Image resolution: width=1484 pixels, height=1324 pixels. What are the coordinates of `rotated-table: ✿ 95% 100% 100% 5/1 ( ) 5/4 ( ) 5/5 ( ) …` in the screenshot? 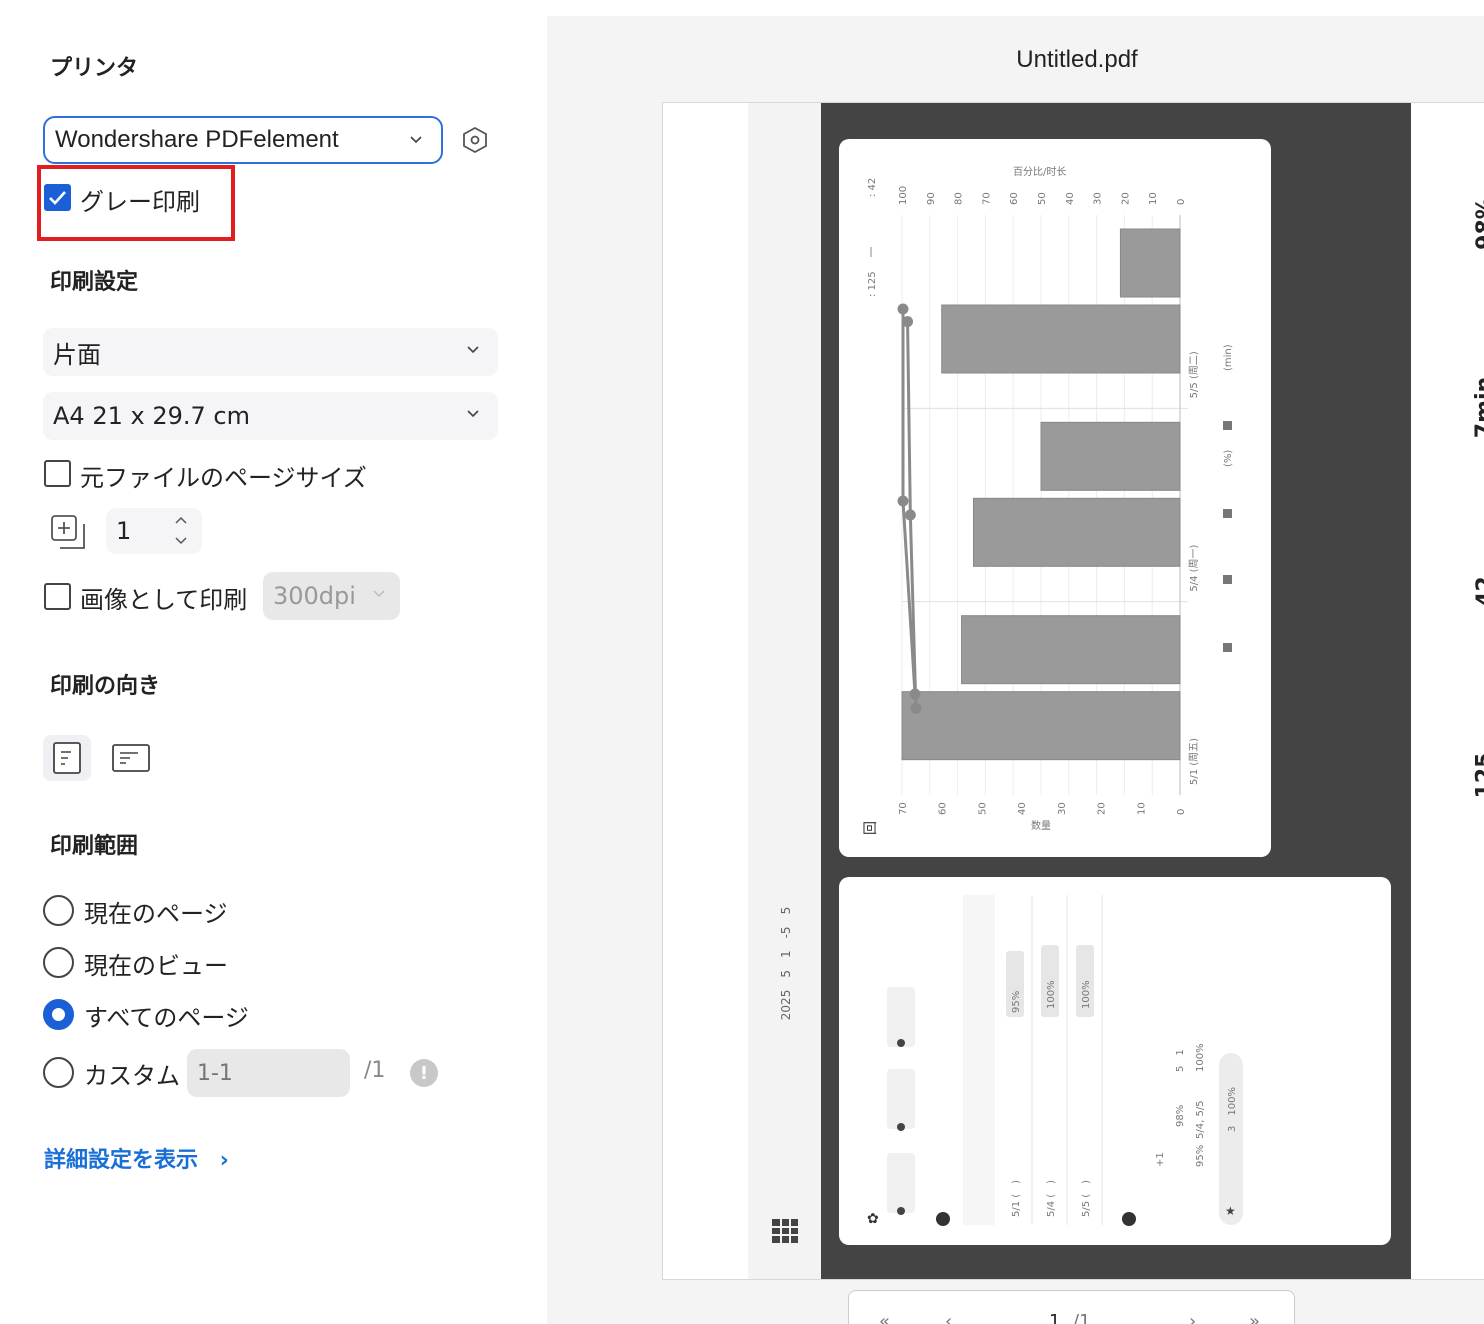 It's located at (1055, 1061).